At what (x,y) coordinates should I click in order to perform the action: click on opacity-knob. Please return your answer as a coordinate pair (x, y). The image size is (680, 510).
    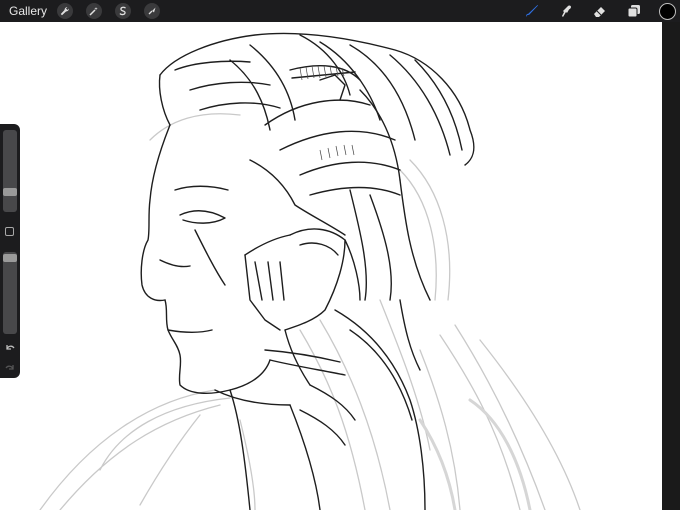
    Looking at the image, I should click on (10, 258).